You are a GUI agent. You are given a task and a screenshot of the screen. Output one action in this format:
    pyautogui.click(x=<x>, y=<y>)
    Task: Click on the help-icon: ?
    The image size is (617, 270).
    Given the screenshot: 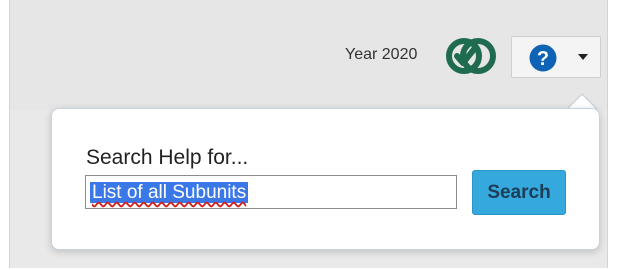 What is the action you would take?
    pyautogui.click(x=543, y=58)
    